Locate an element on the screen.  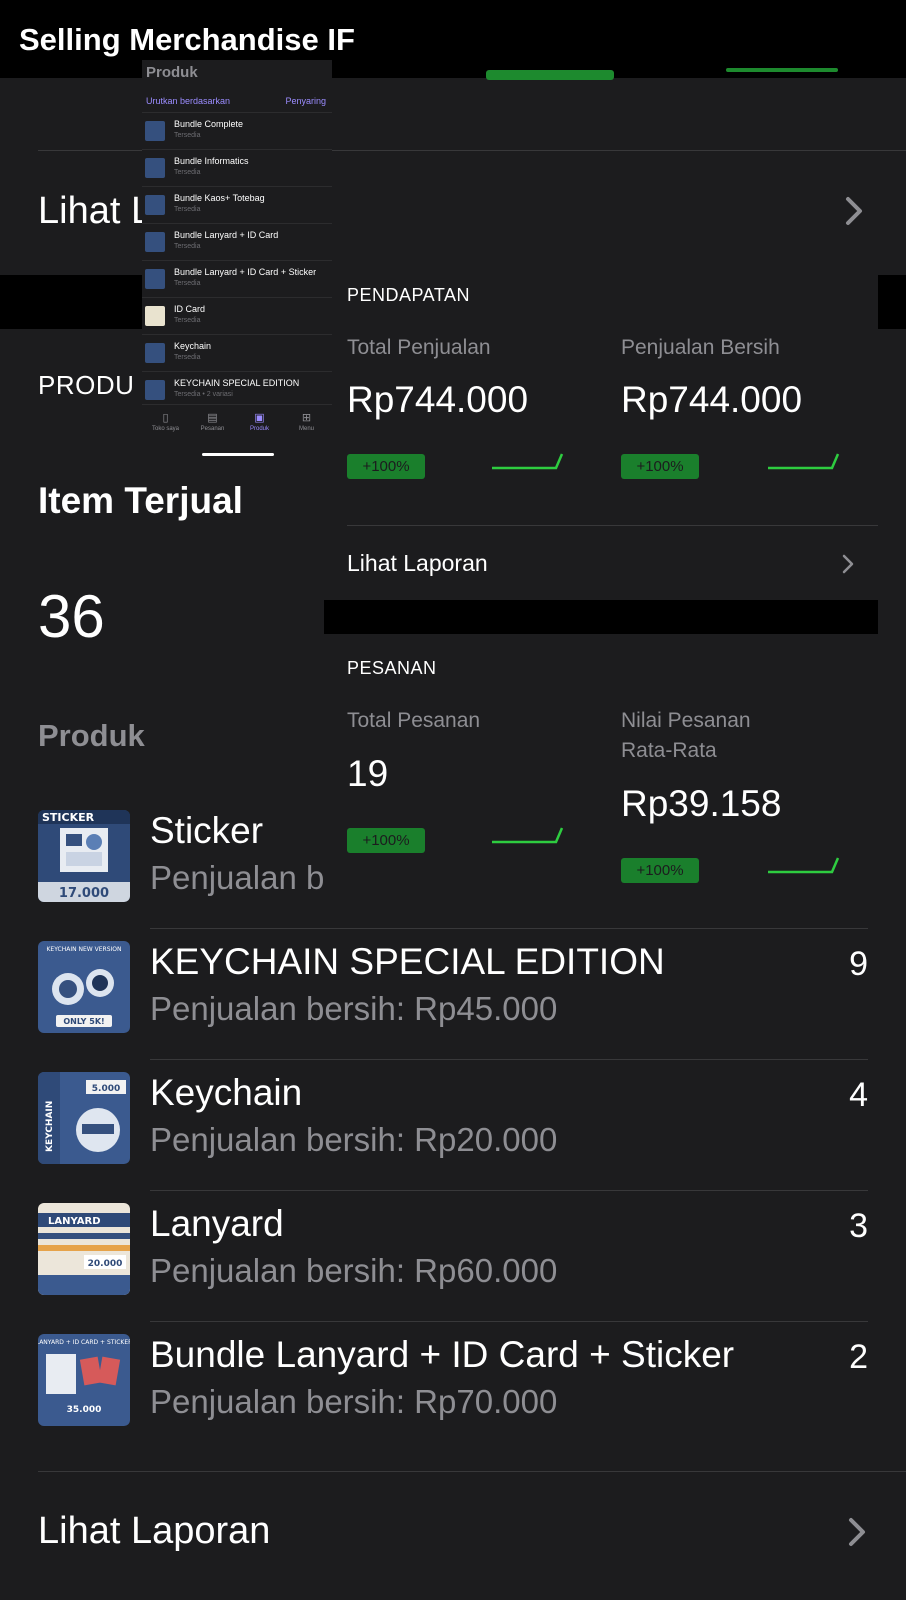
product-quantity: 4 is located at coordinates (858, 1095).